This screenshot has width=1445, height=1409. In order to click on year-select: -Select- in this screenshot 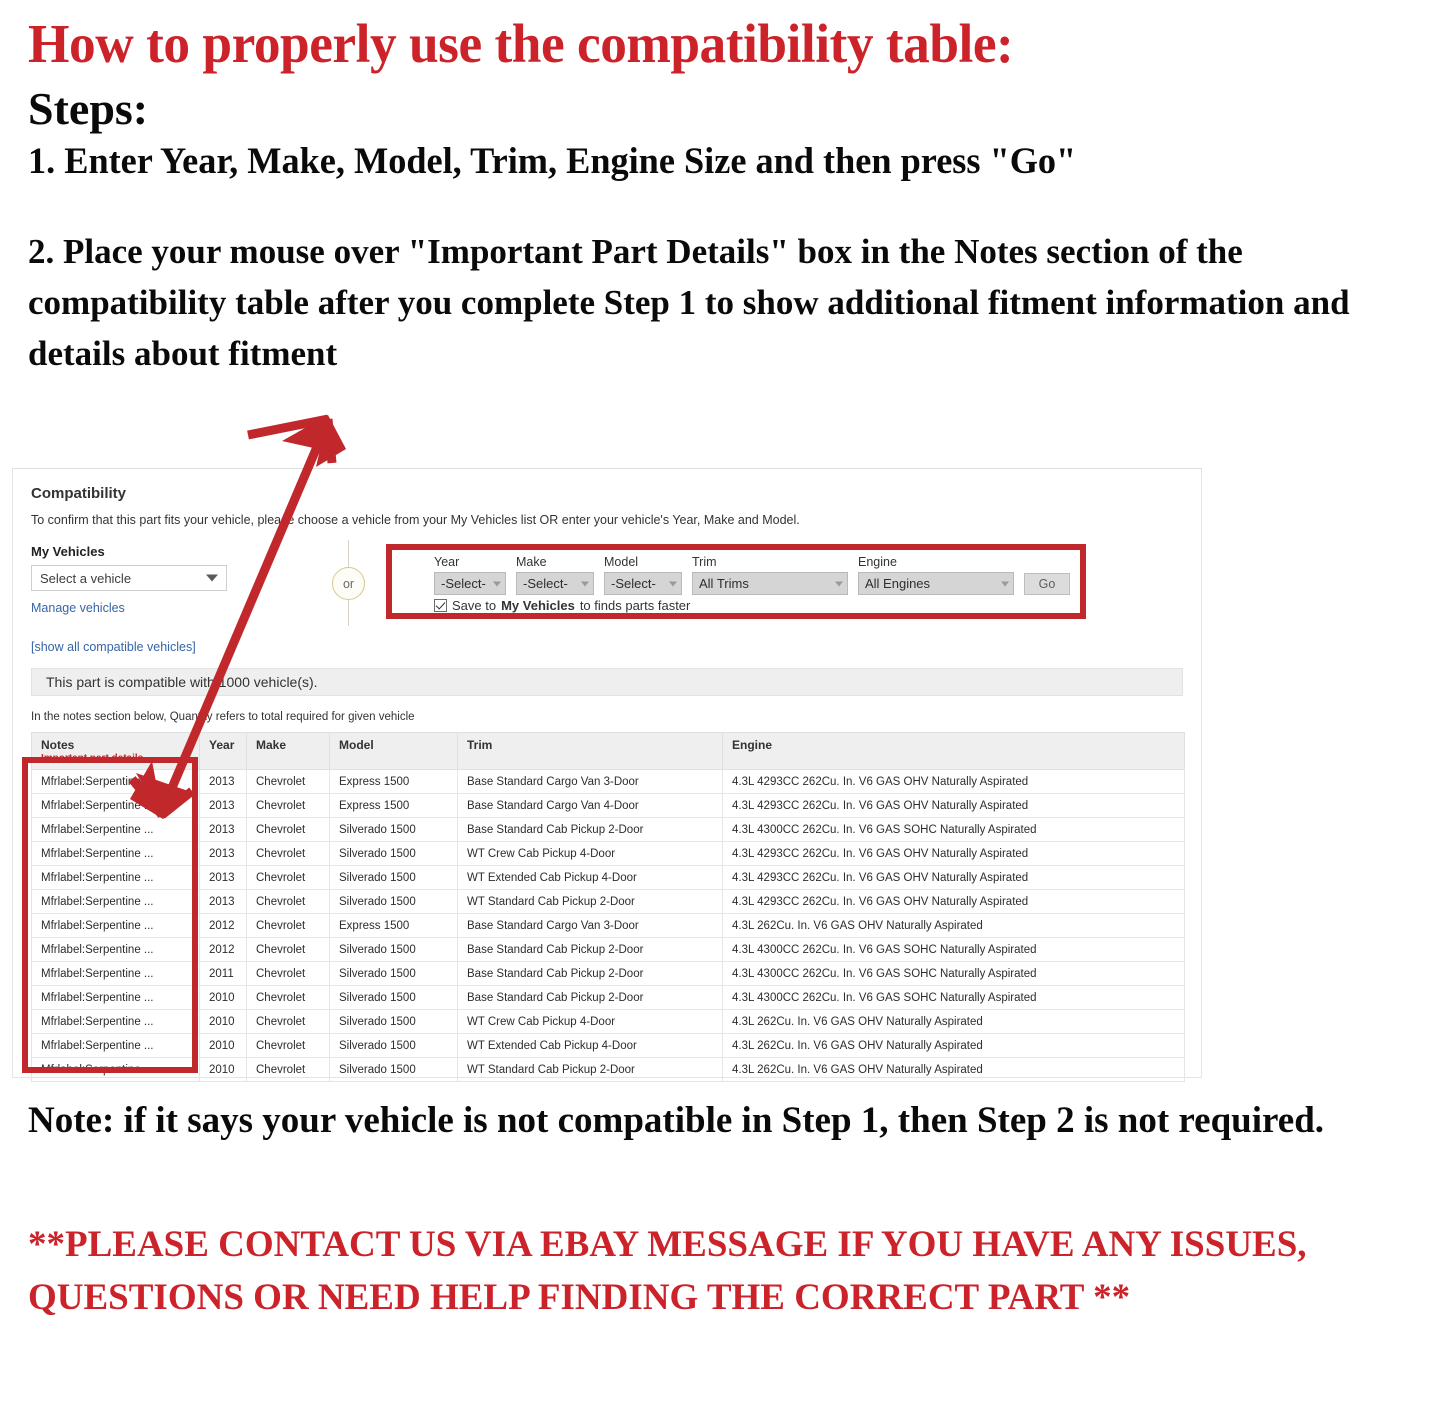, I will do `click(470, 583)`.